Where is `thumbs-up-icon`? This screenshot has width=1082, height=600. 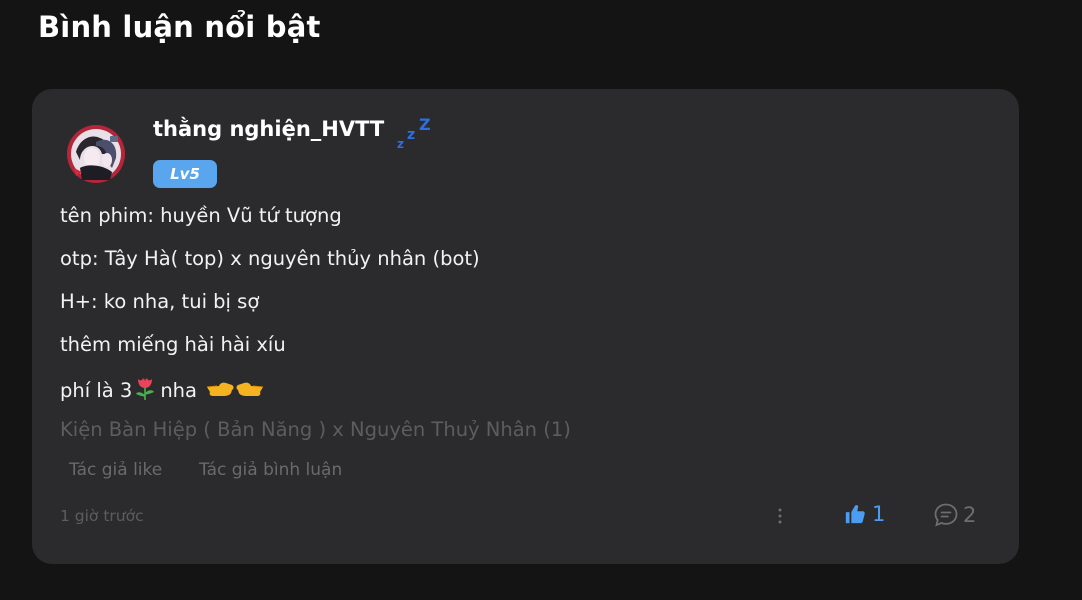
thumbs-up-icon is located at coordinates (855, 514).